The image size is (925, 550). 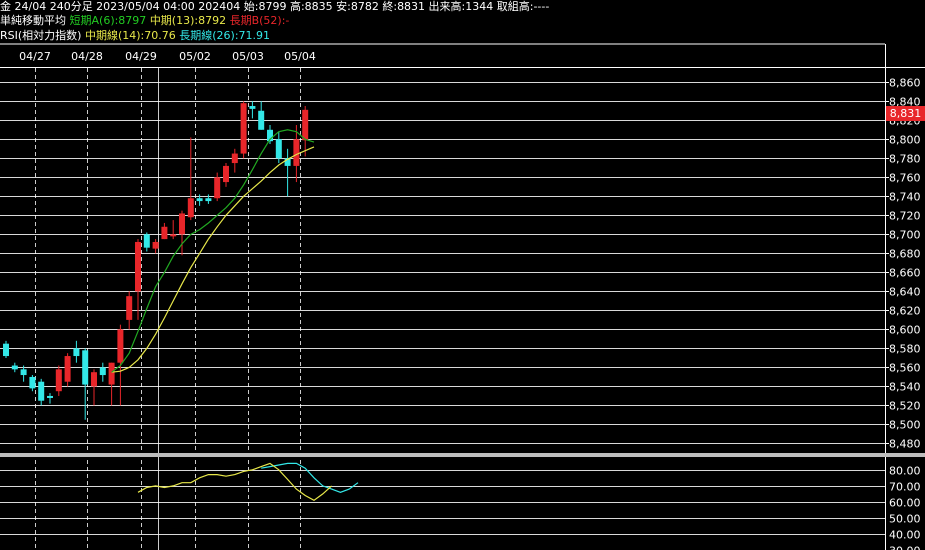 I want to click on price-tick-label: 8,500, so click(x=905, y=425).